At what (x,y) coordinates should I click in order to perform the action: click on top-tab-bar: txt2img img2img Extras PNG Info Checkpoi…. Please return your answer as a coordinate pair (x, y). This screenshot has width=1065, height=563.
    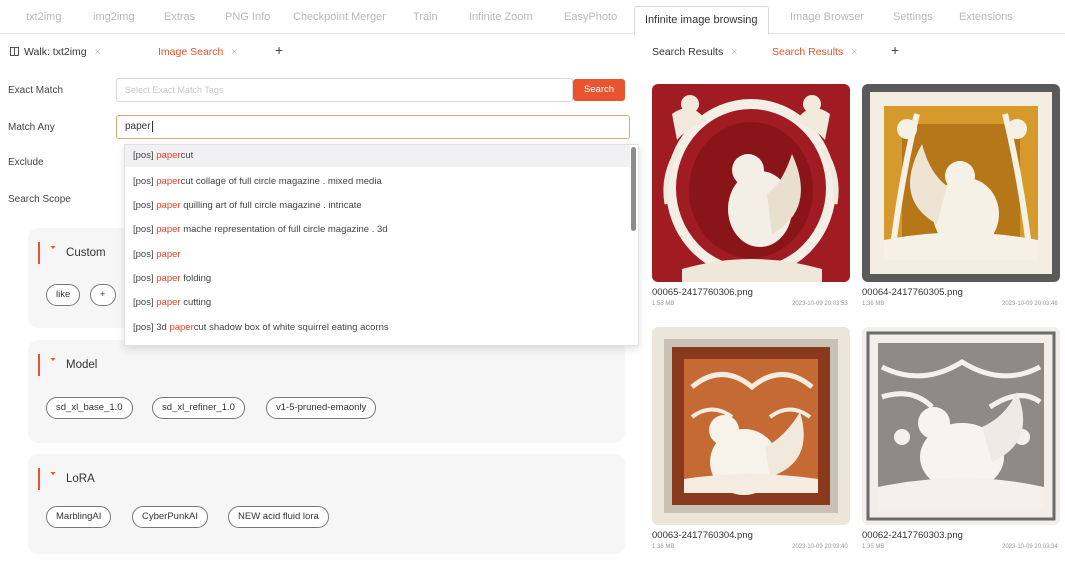
    Looking at the image, I should click on (532, 17).